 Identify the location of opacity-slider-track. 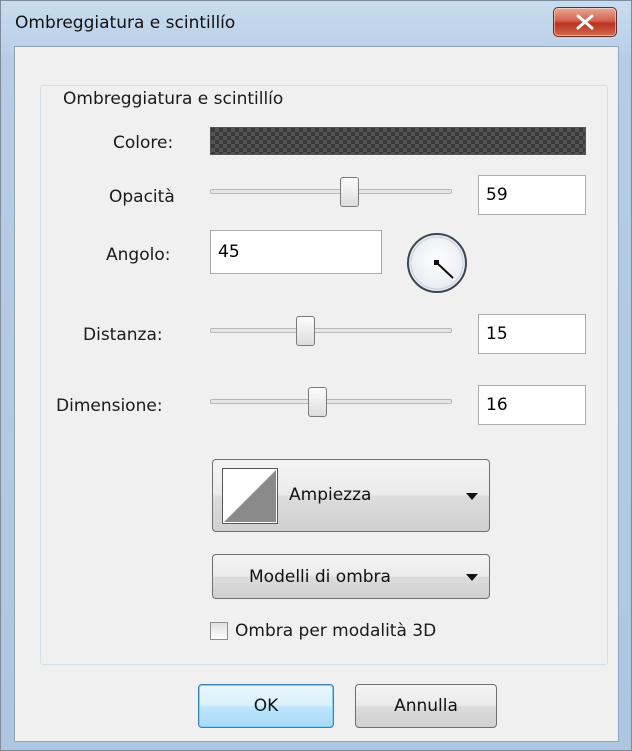
(331, 191).